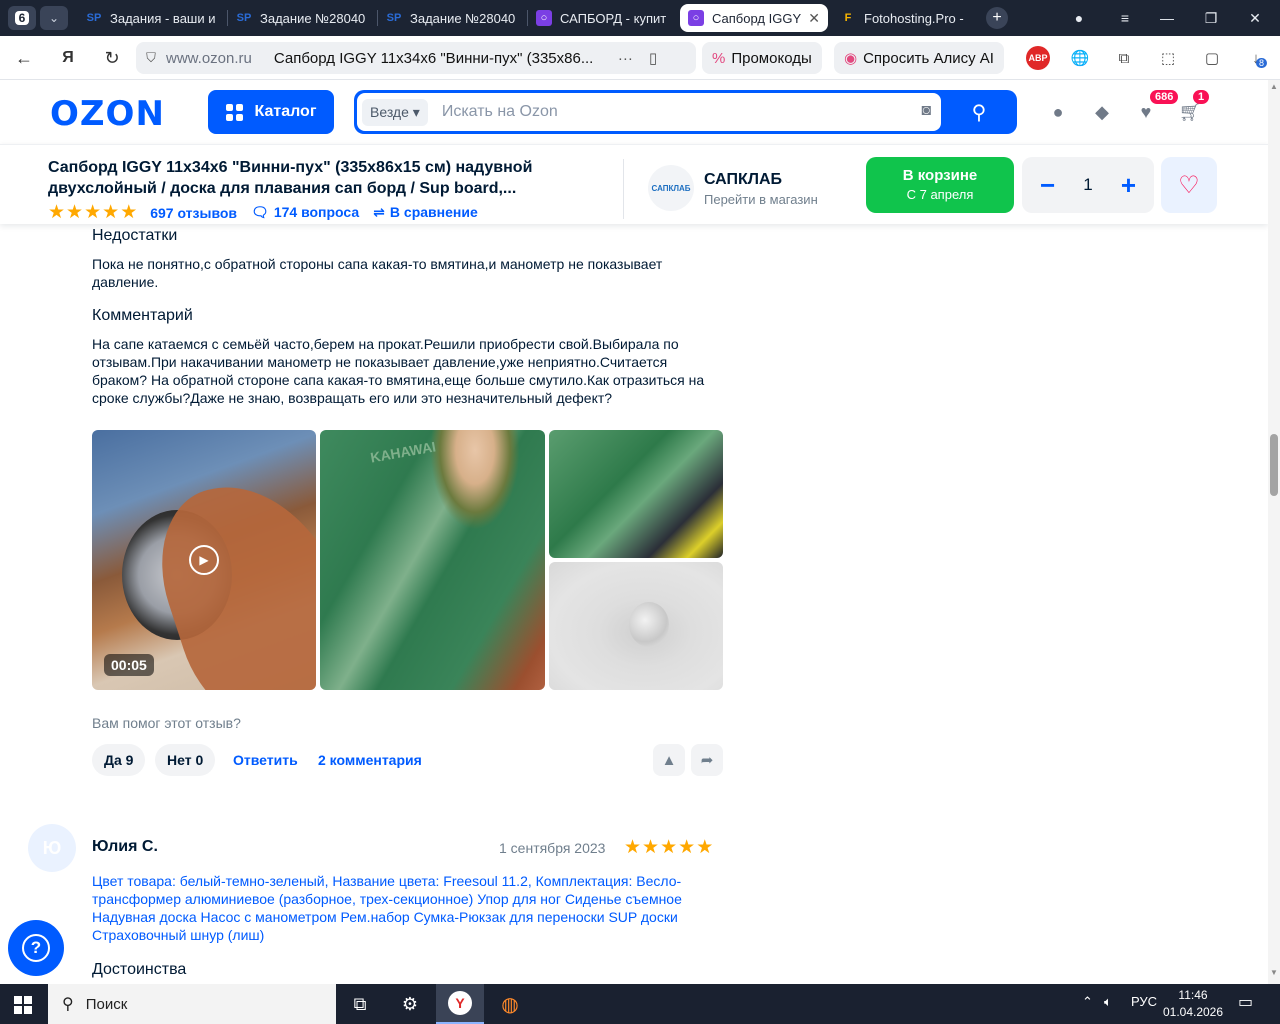  I want to click on scrollbar-thumb, so click(1274, 465).